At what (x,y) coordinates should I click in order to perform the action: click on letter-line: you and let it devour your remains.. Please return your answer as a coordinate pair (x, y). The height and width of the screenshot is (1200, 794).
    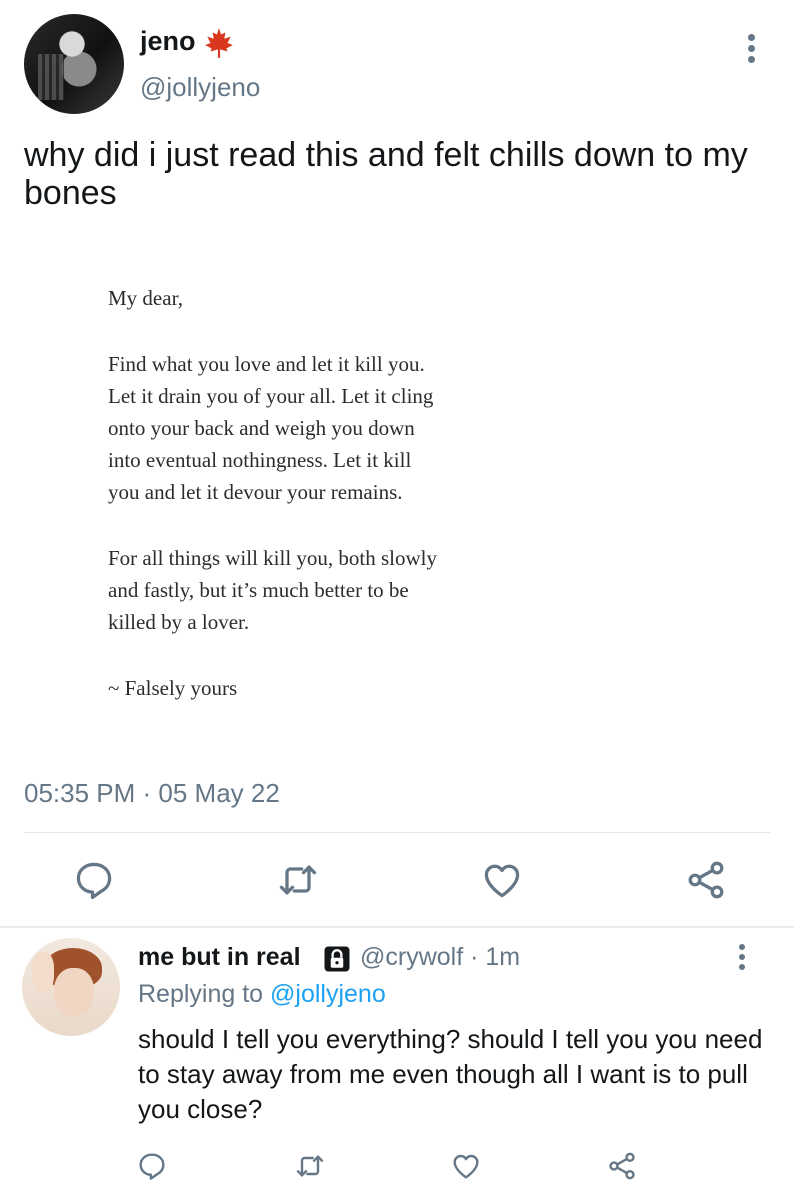
    Looking at the image, I should click on (255, 492).